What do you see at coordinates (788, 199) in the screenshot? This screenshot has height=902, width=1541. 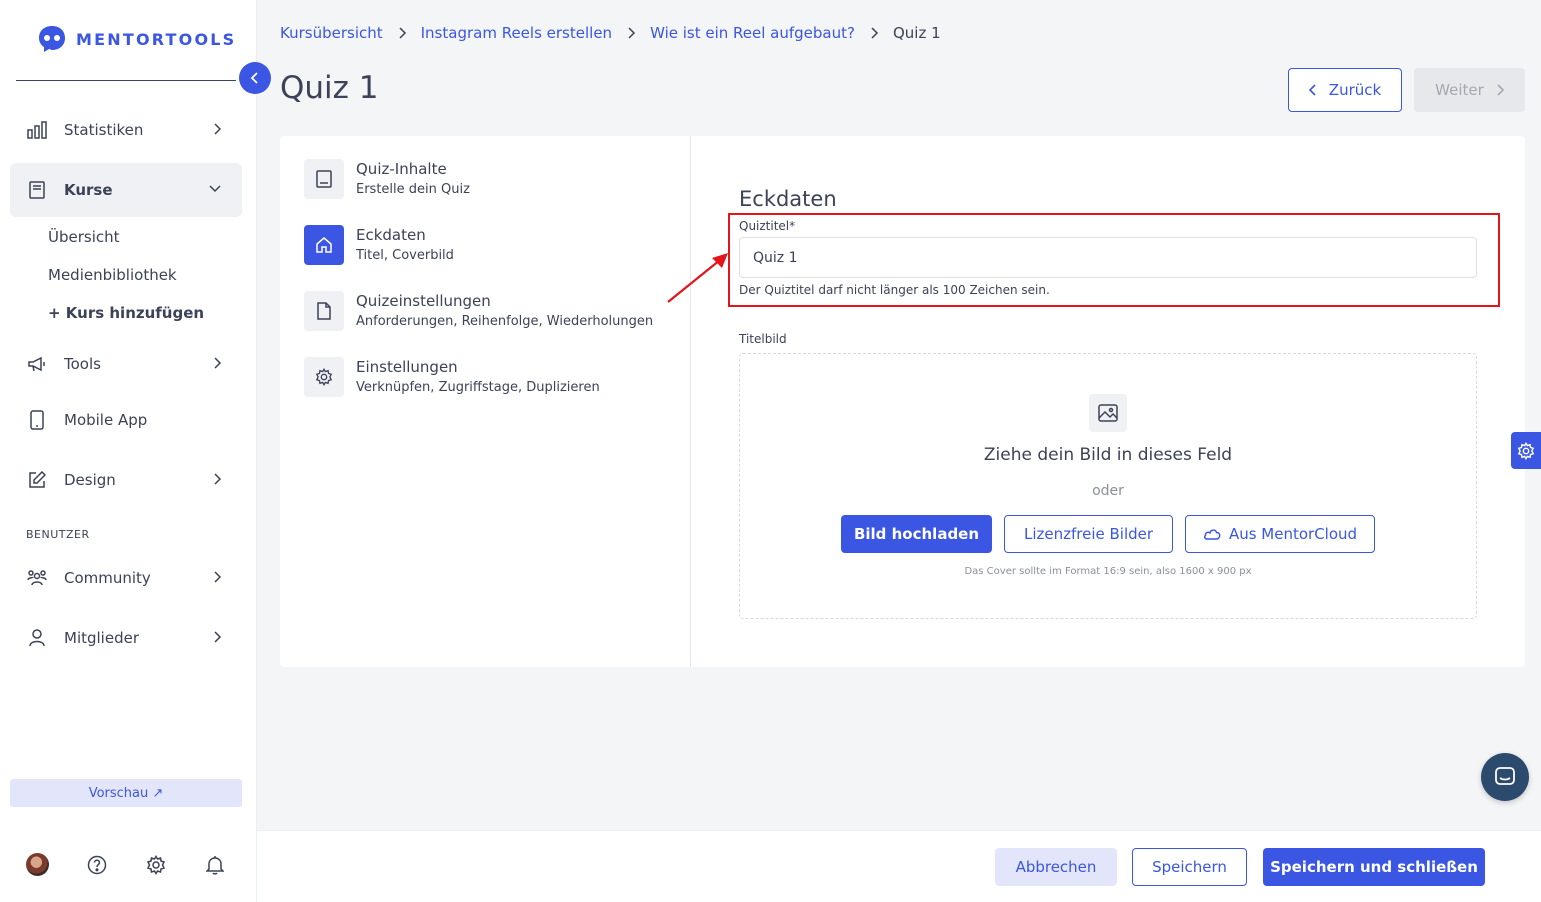 I see `section-title: Eckdaten` at bounding box center [788, 199].